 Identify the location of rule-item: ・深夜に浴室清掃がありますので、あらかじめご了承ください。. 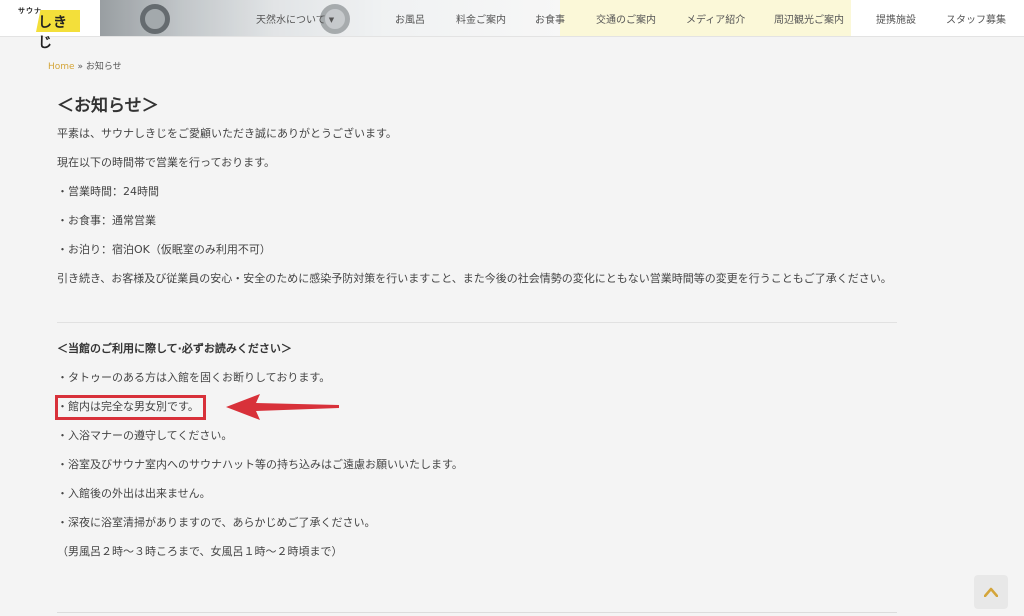
(216, 522).